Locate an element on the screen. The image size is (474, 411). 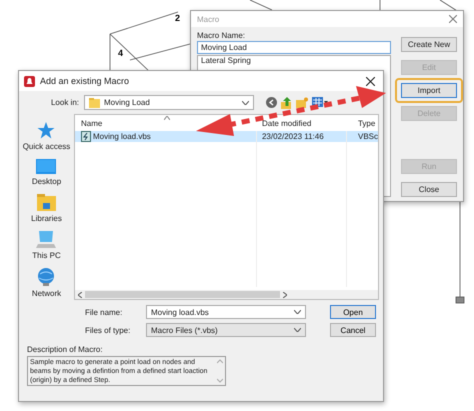
app-icon is located at coordinates (29, 81).